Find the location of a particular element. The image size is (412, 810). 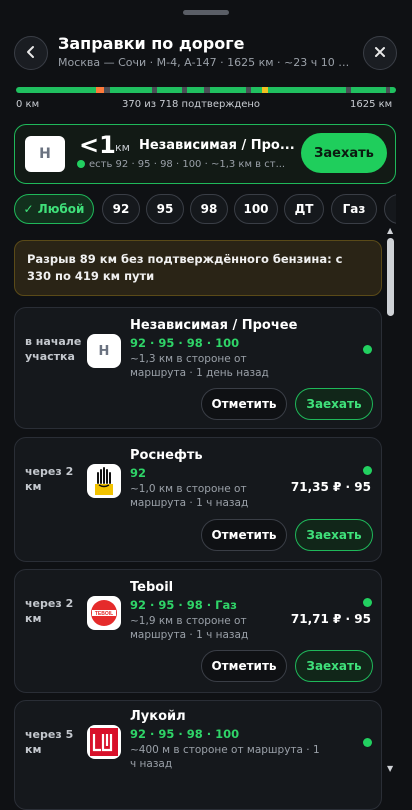

chevron-left-icon is located at coordinates (31, 53).